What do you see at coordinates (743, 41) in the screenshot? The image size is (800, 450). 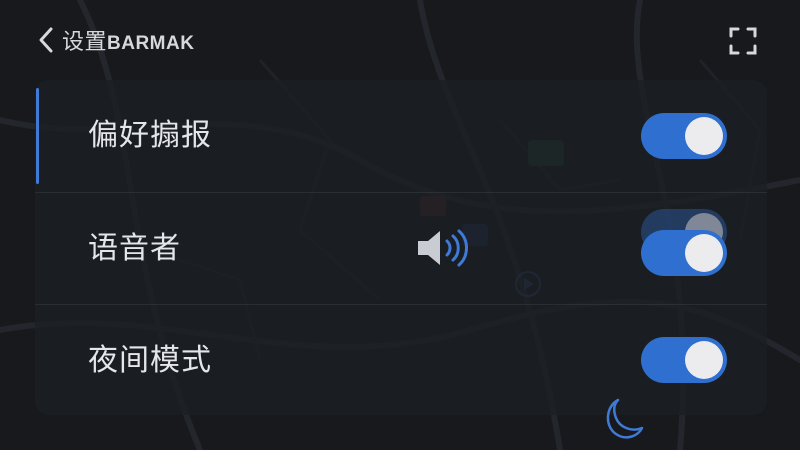 I see `fullscreen-icon` at bounding box center [743, 41].